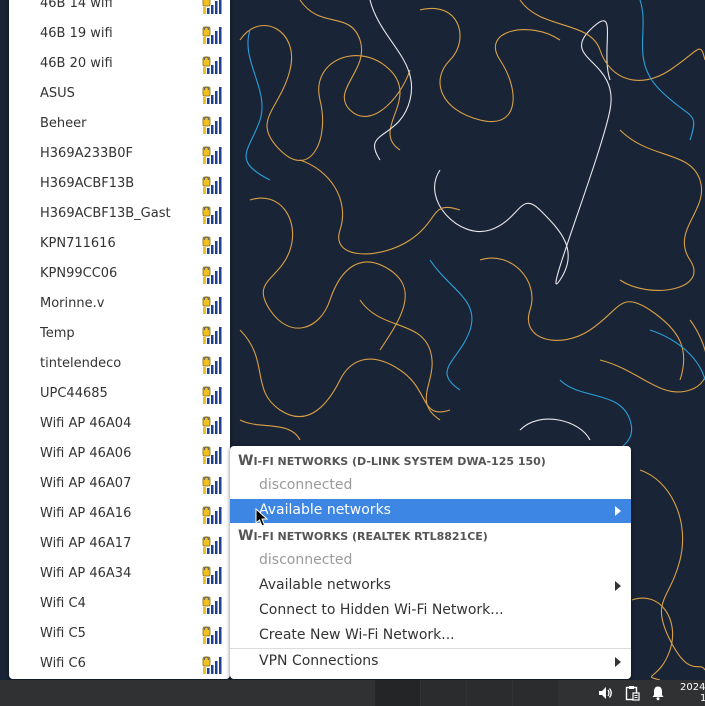 The width and height of the screenshot is (705, 706). What do you see at coordinates (72, 303) in the screenshot?
I see `network-name: Morinne.v` at bounding box center [72, 303].